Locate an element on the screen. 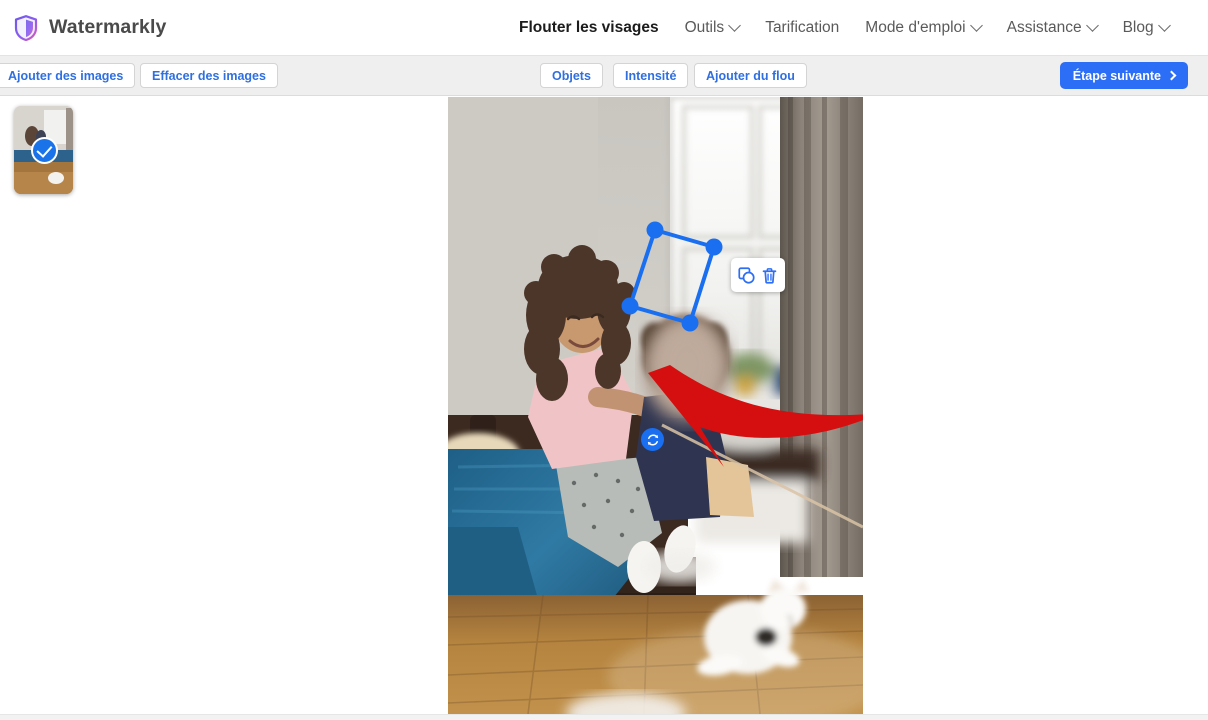  nav-label: Outils is located at coordinates (704, 27).